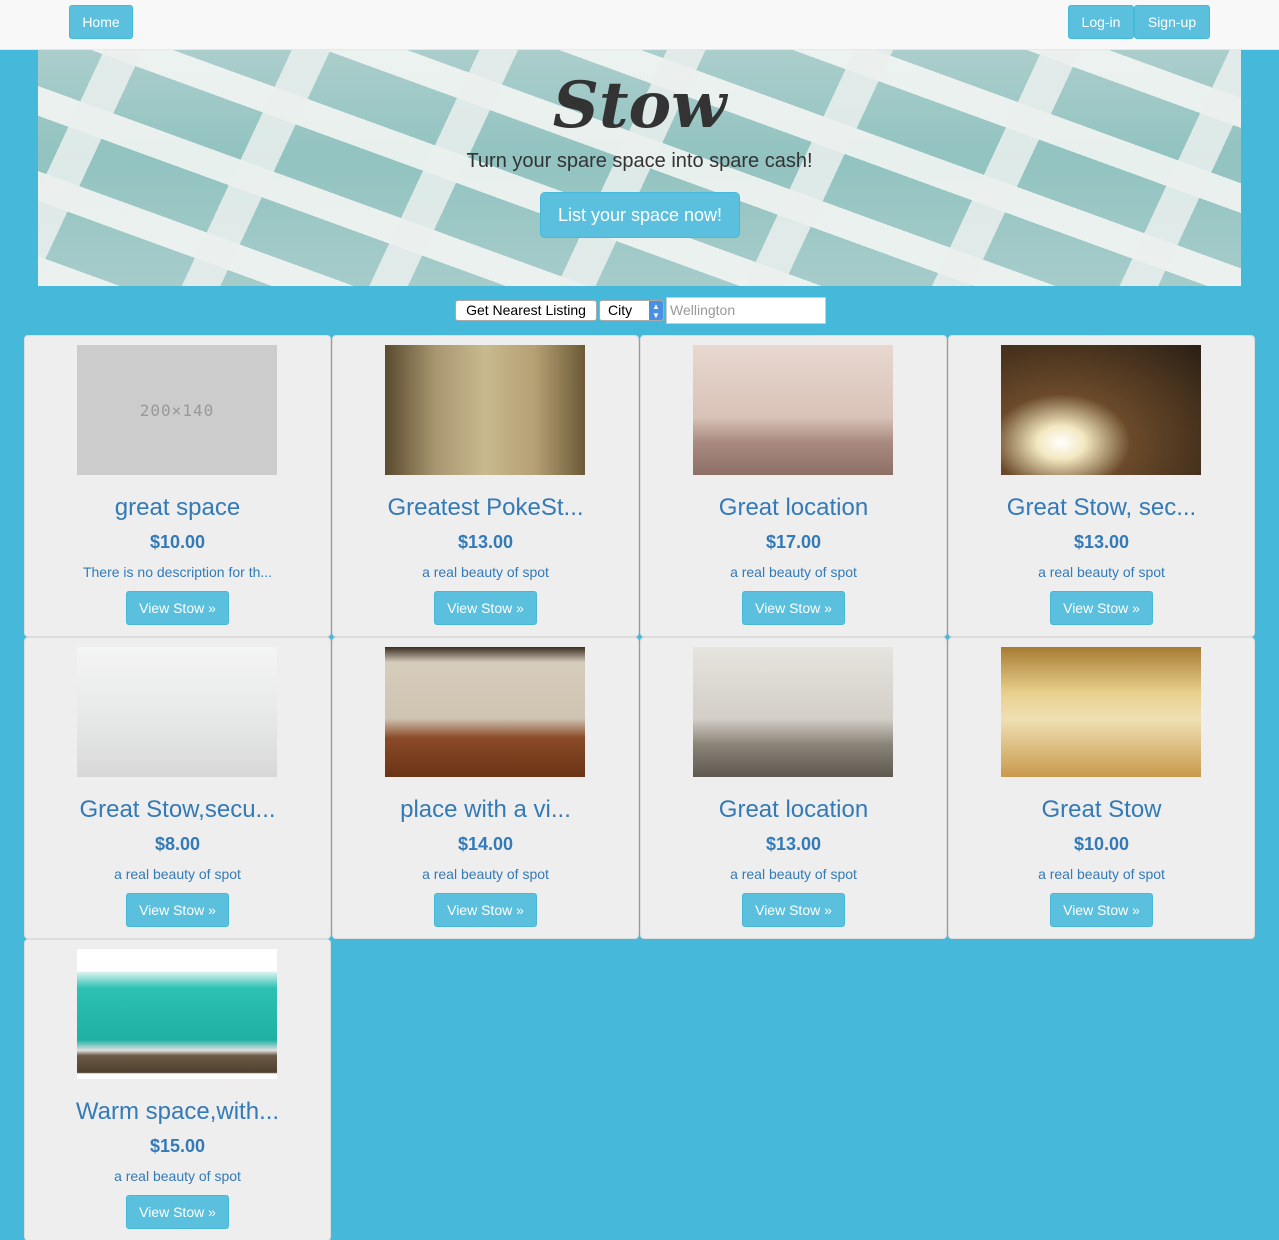  What do you see at coordinates (177, 844) in the screenshot?
I see `listing-price: $8.00` at bounding box center [177, 844].